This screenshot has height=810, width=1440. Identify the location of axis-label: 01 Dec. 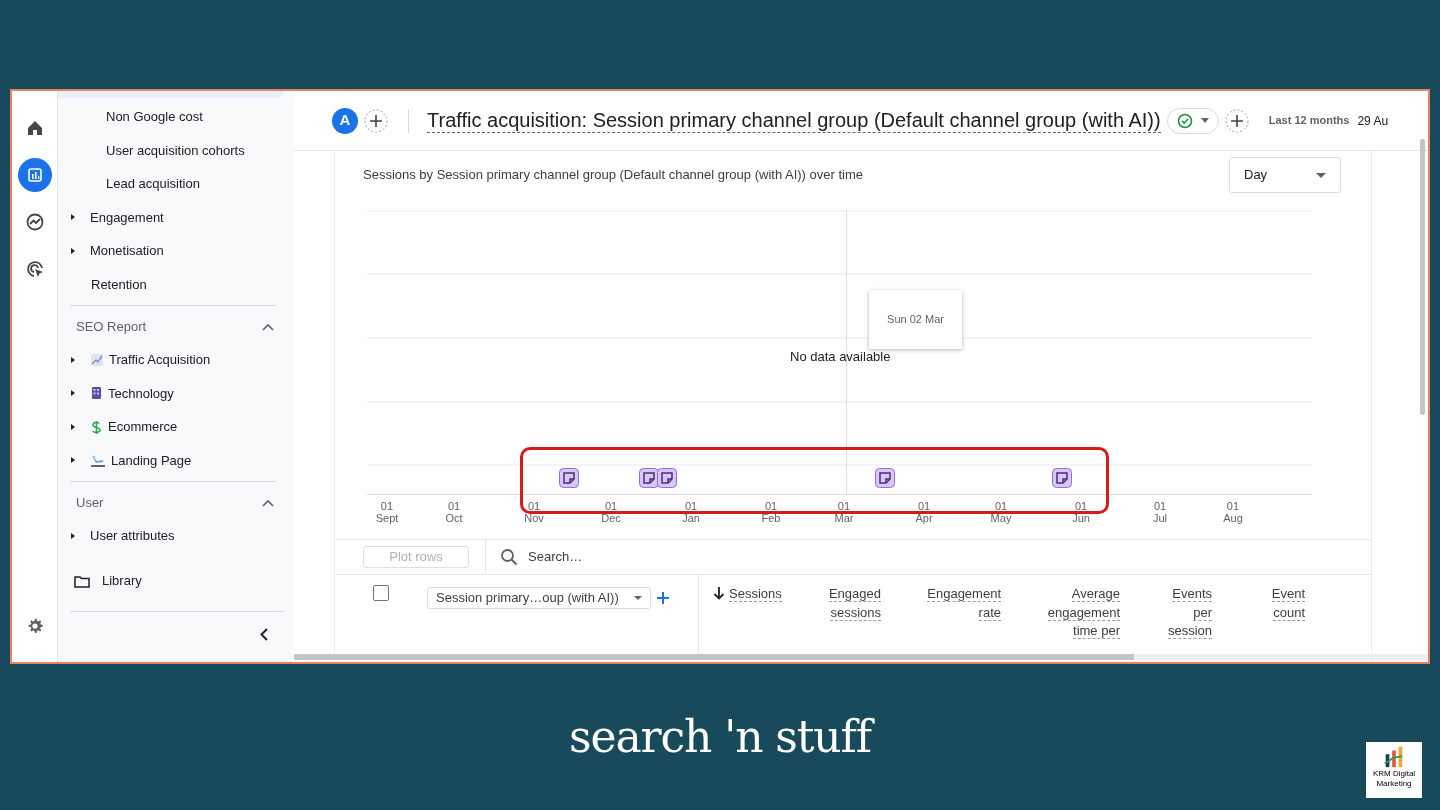
(611, 512).